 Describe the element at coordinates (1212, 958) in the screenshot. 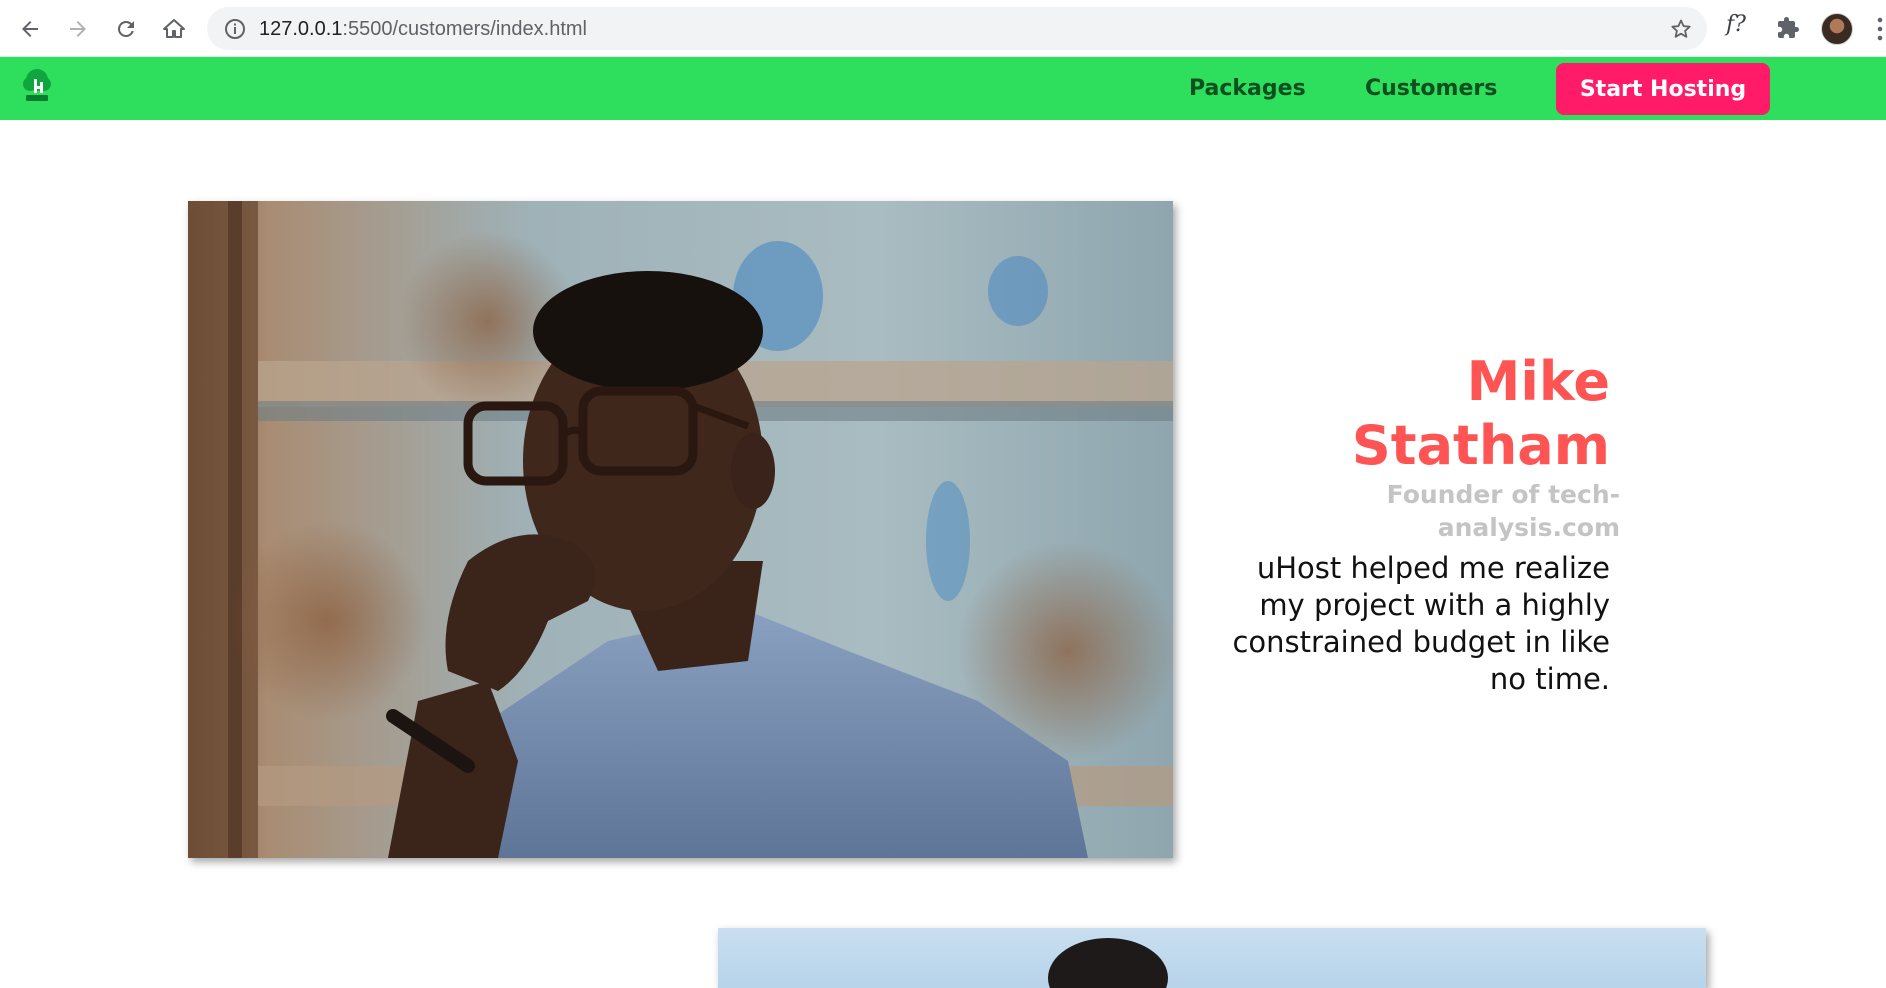

I see `next-customer-photo` at that location.